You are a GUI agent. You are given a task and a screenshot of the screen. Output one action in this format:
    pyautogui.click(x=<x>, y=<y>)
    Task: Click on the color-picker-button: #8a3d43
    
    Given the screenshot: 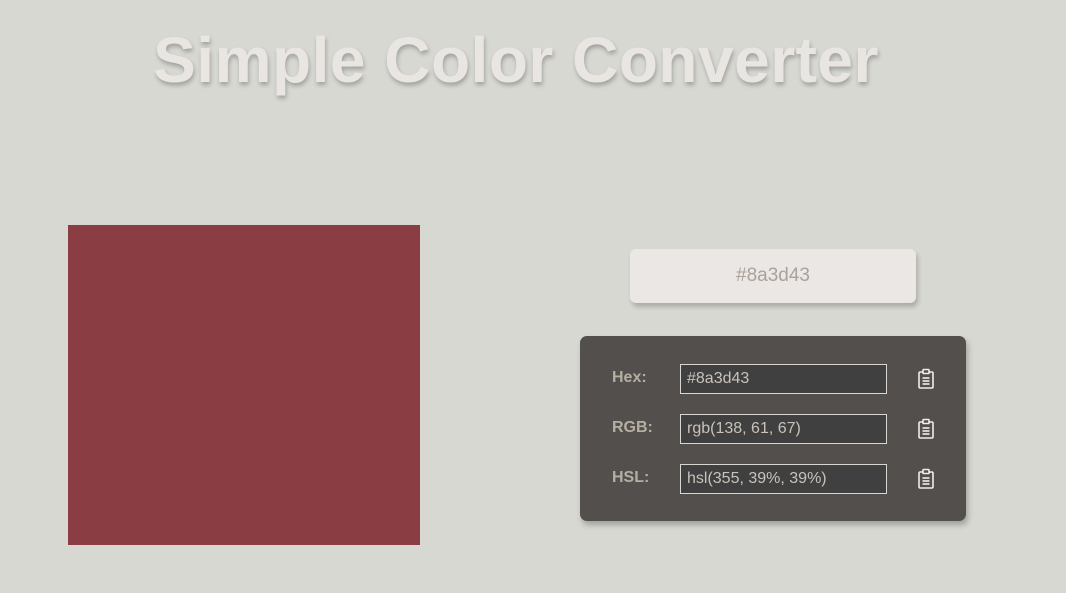 What is the action you would take?
    pyautogui.click(x=773, y=276)
    